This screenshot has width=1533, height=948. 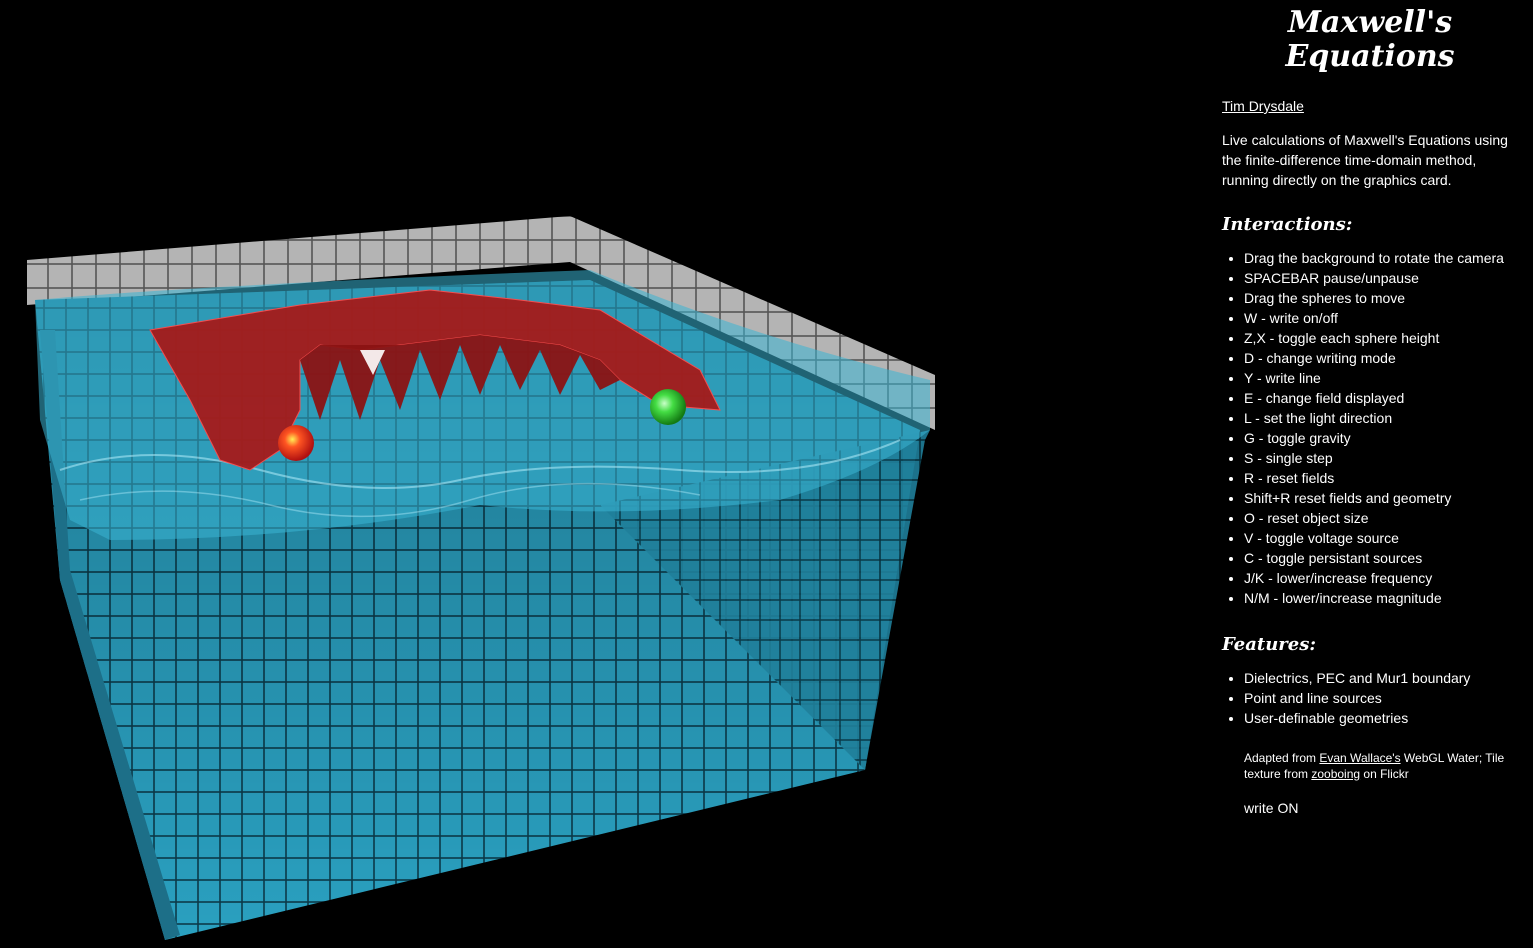 What do you see at coordinates (1383, 478) in the screenshot?
I see `list-item: R - reset fields` at bounding box center [1383, 478].